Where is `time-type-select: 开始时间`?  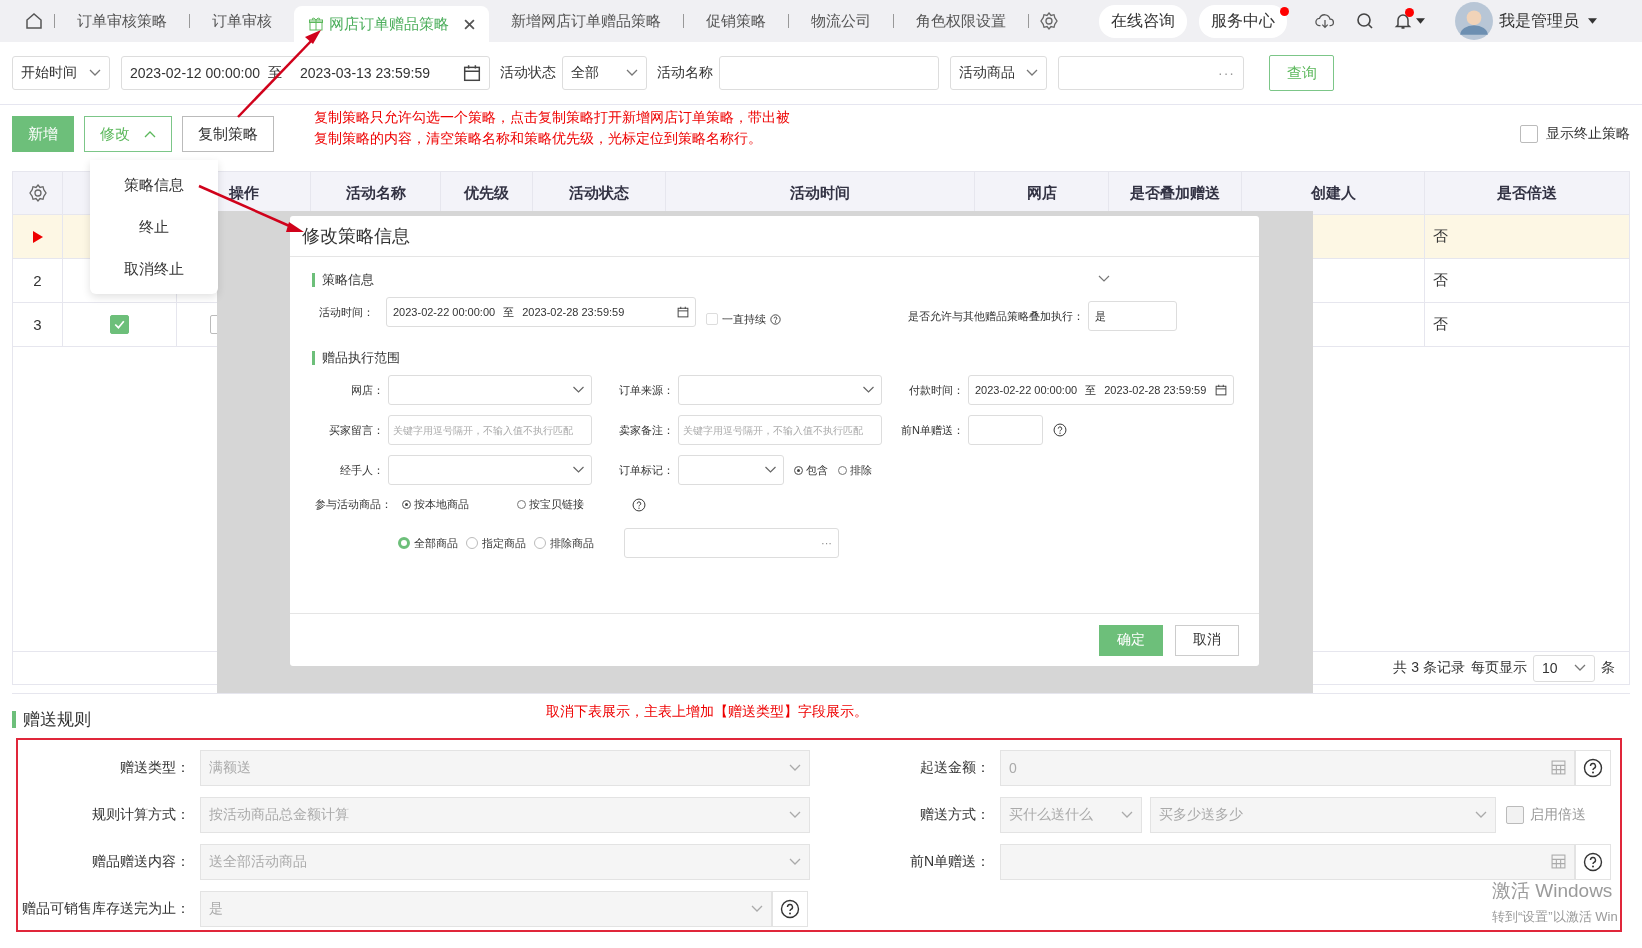 time-type-select: 开始时间 is located at coordinates (61, 73).